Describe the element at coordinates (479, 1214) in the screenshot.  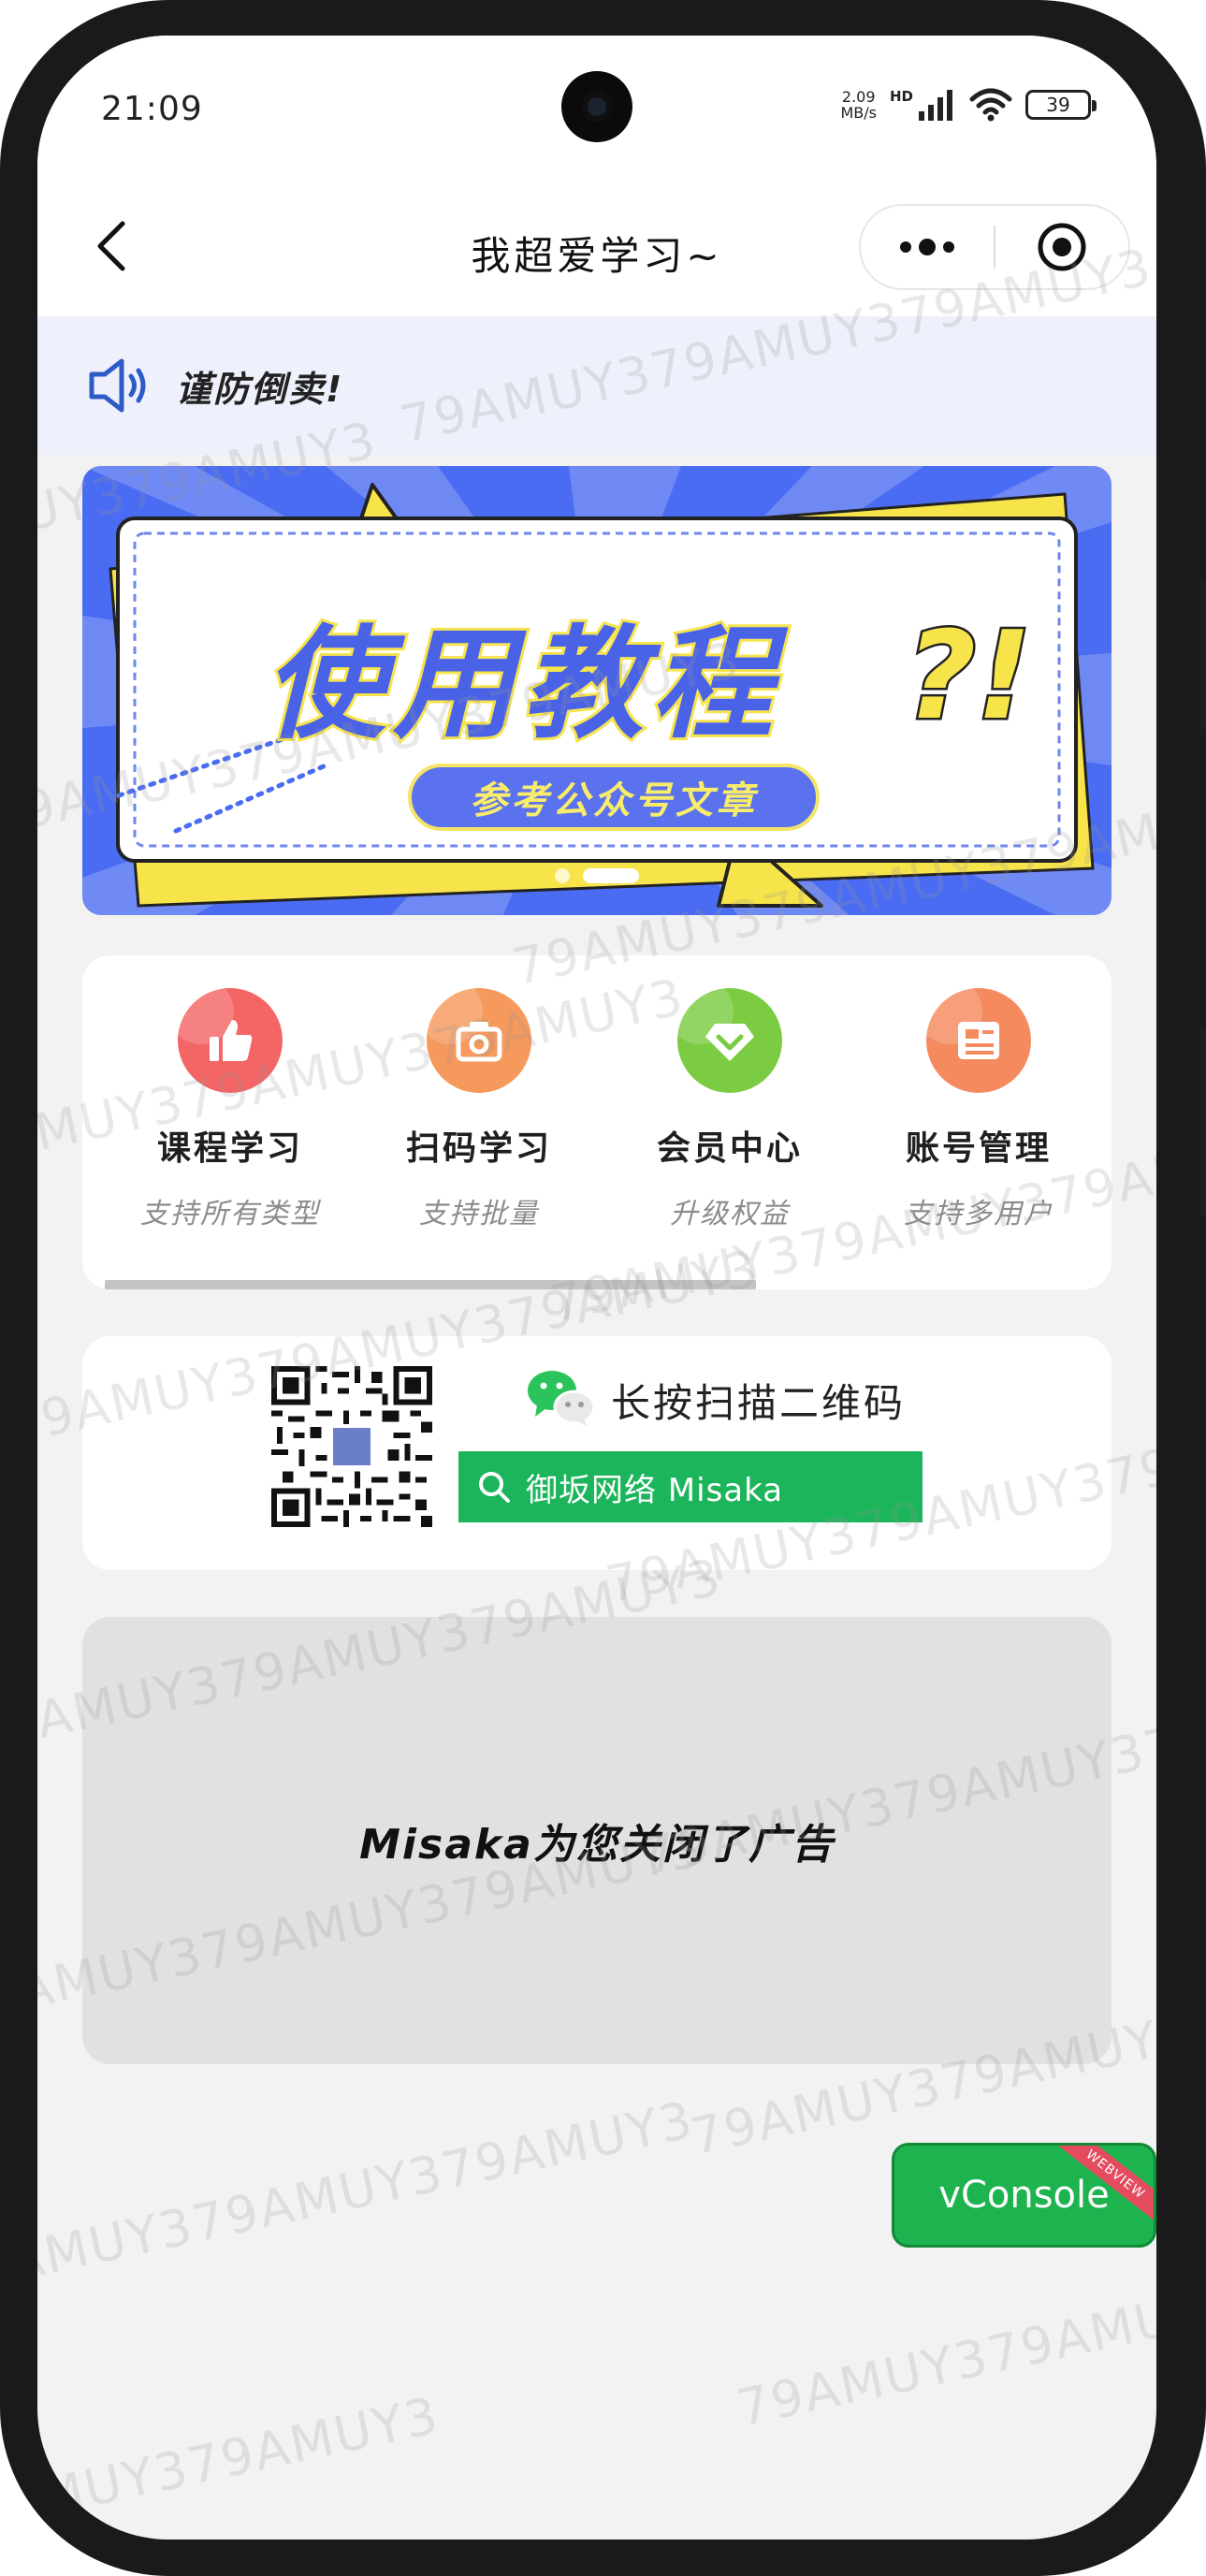
I see `menu-sub: 支持批量` at that location.